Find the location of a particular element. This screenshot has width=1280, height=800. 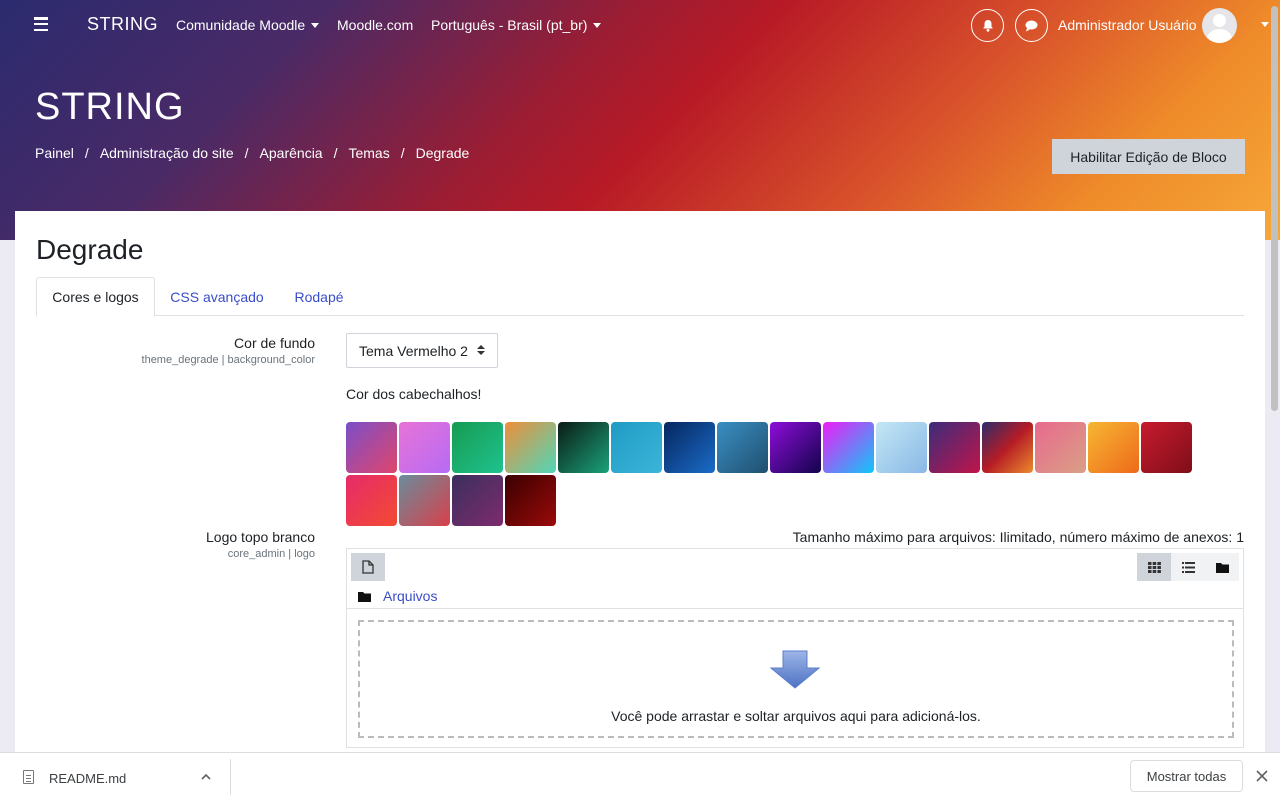

add-file-button is located at coordinates (368, 567).